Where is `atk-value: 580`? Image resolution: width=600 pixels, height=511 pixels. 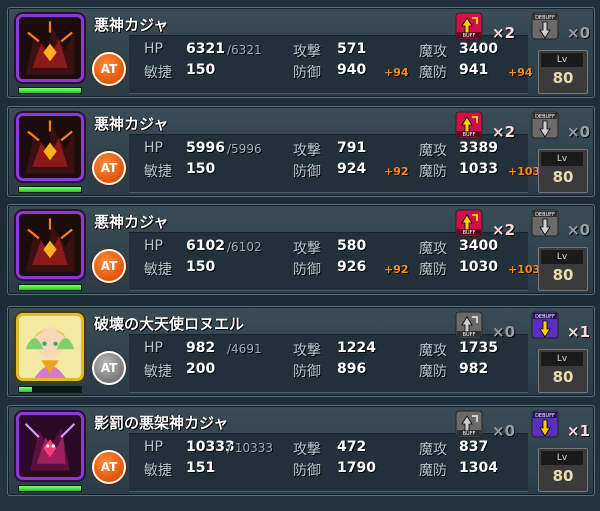 atk-value: 580 is located at coordinates (352, 246).